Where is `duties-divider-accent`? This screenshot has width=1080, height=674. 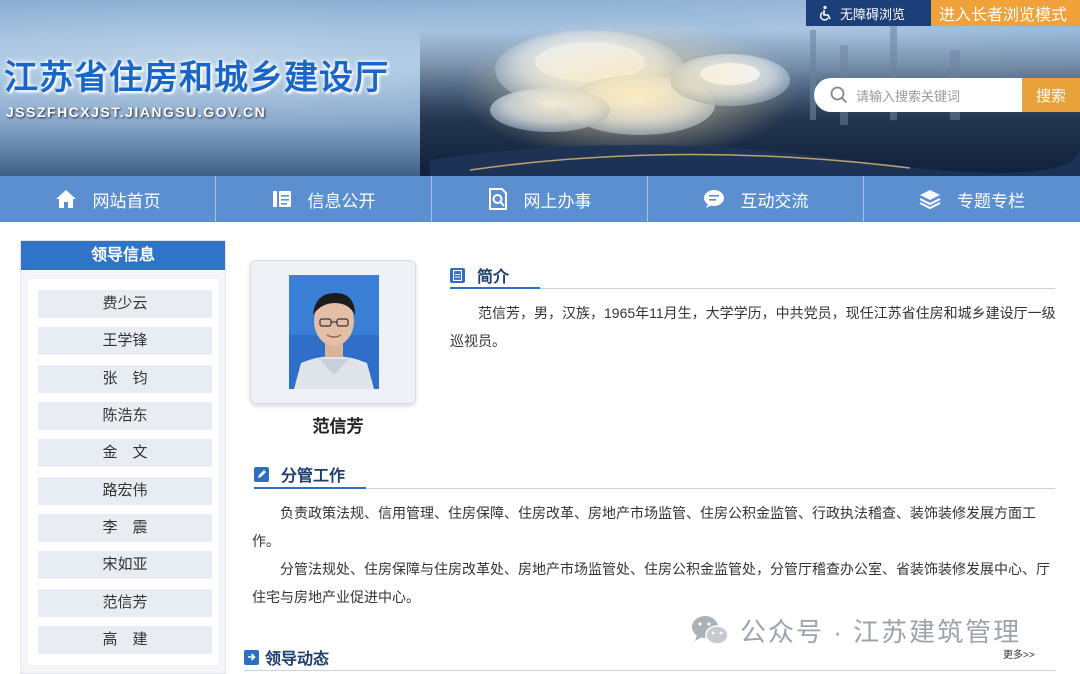 duties-divider-accent is located at coordinates (310, 488).